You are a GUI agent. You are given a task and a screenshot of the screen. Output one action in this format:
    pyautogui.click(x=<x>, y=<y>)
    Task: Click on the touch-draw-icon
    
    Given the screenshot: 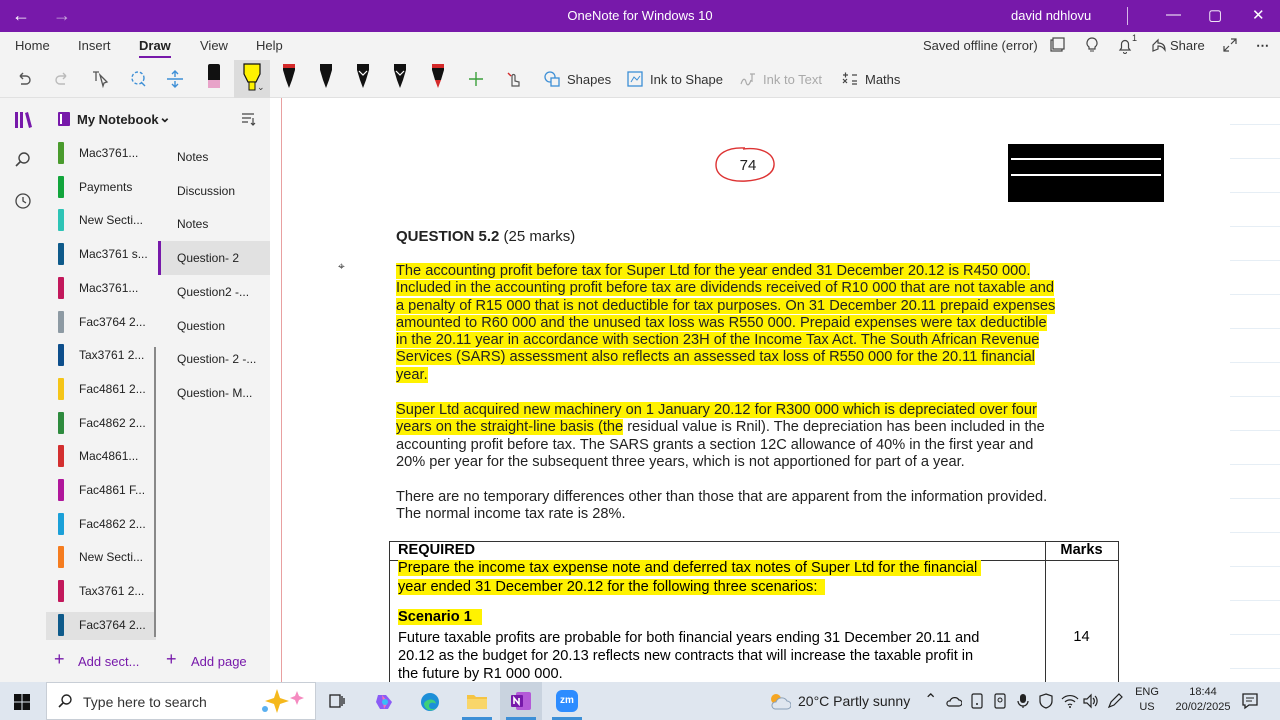 What is the action you would take?
    pyautogui.click(x=514, y=79)
    